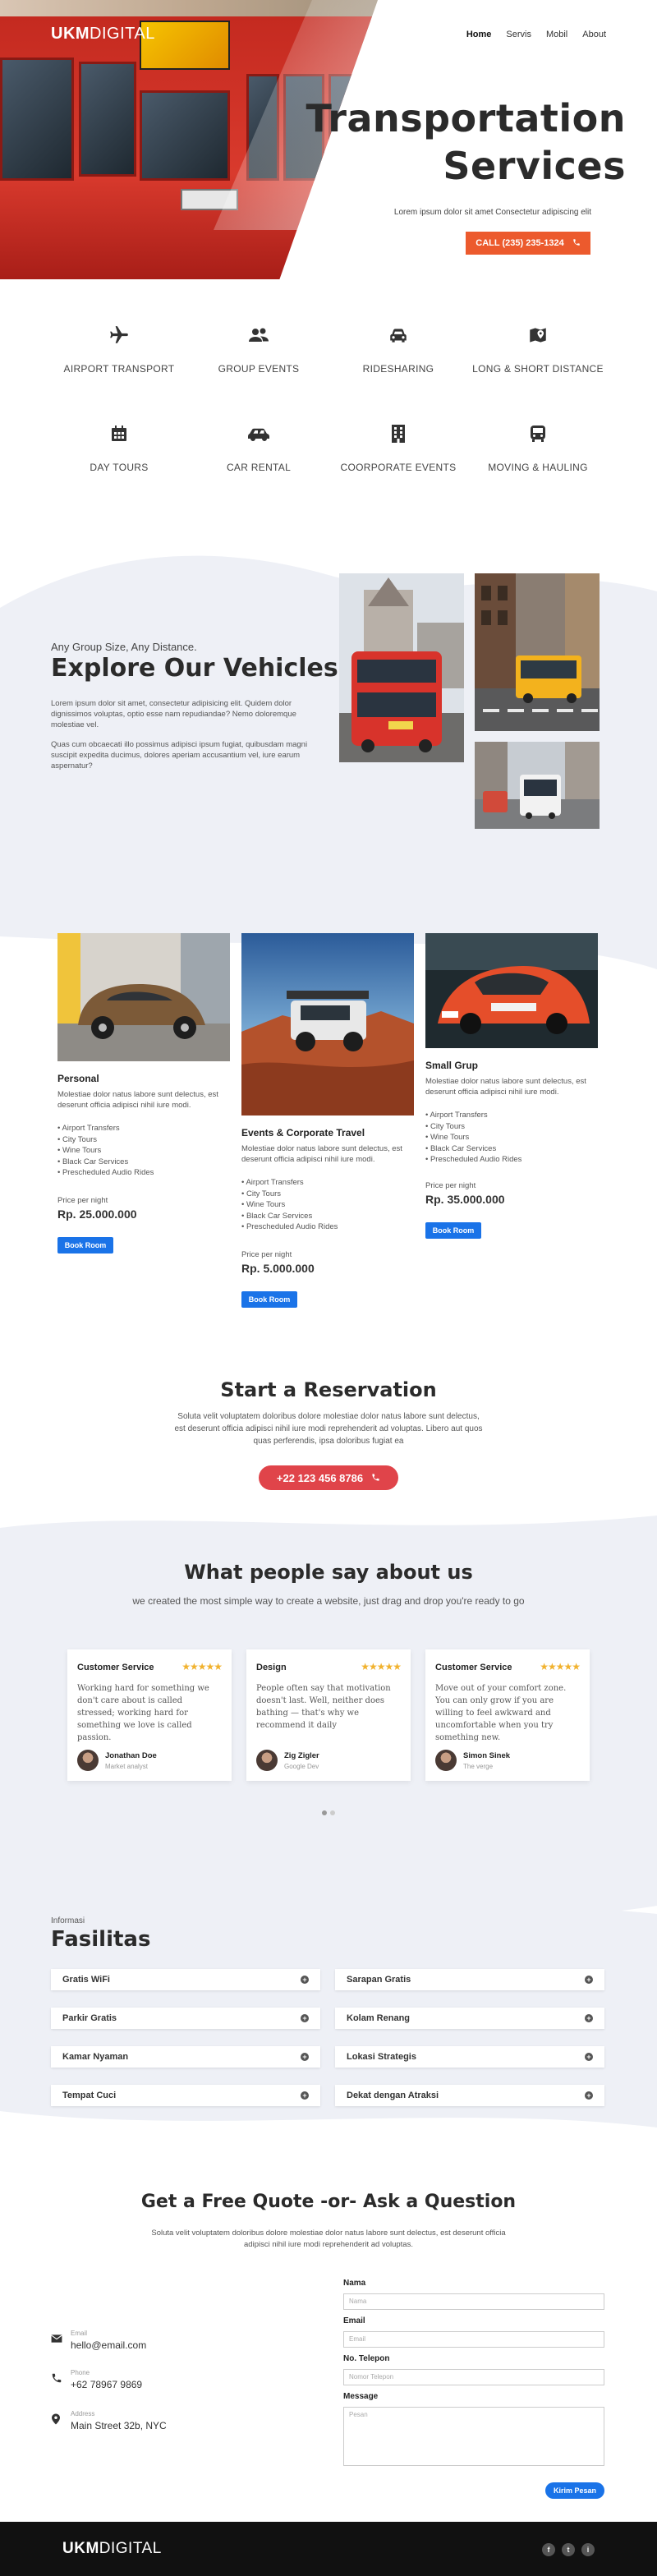 The height and width of the screenshot is (2576, 657). Describe the element at coordinates (574, 2490) in the screenshot. I see `send-message-button: Kirim Pesan` at that location.